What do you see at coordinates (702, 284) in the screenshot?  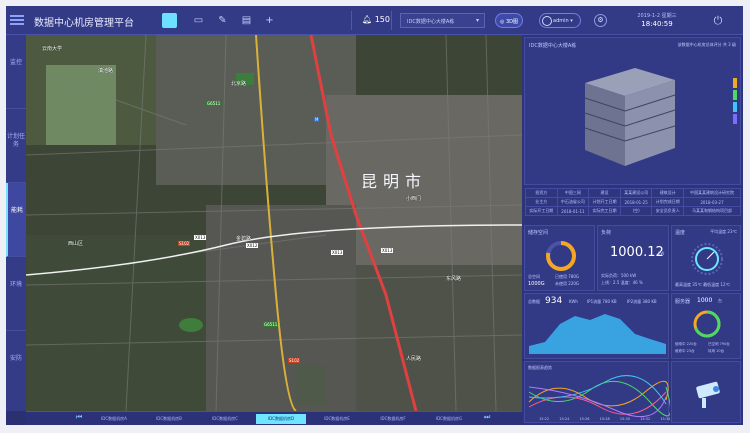 I see `temperature-range: 最高温度 35℃ 最低温度 12℃` at bounding box center [702, 284].